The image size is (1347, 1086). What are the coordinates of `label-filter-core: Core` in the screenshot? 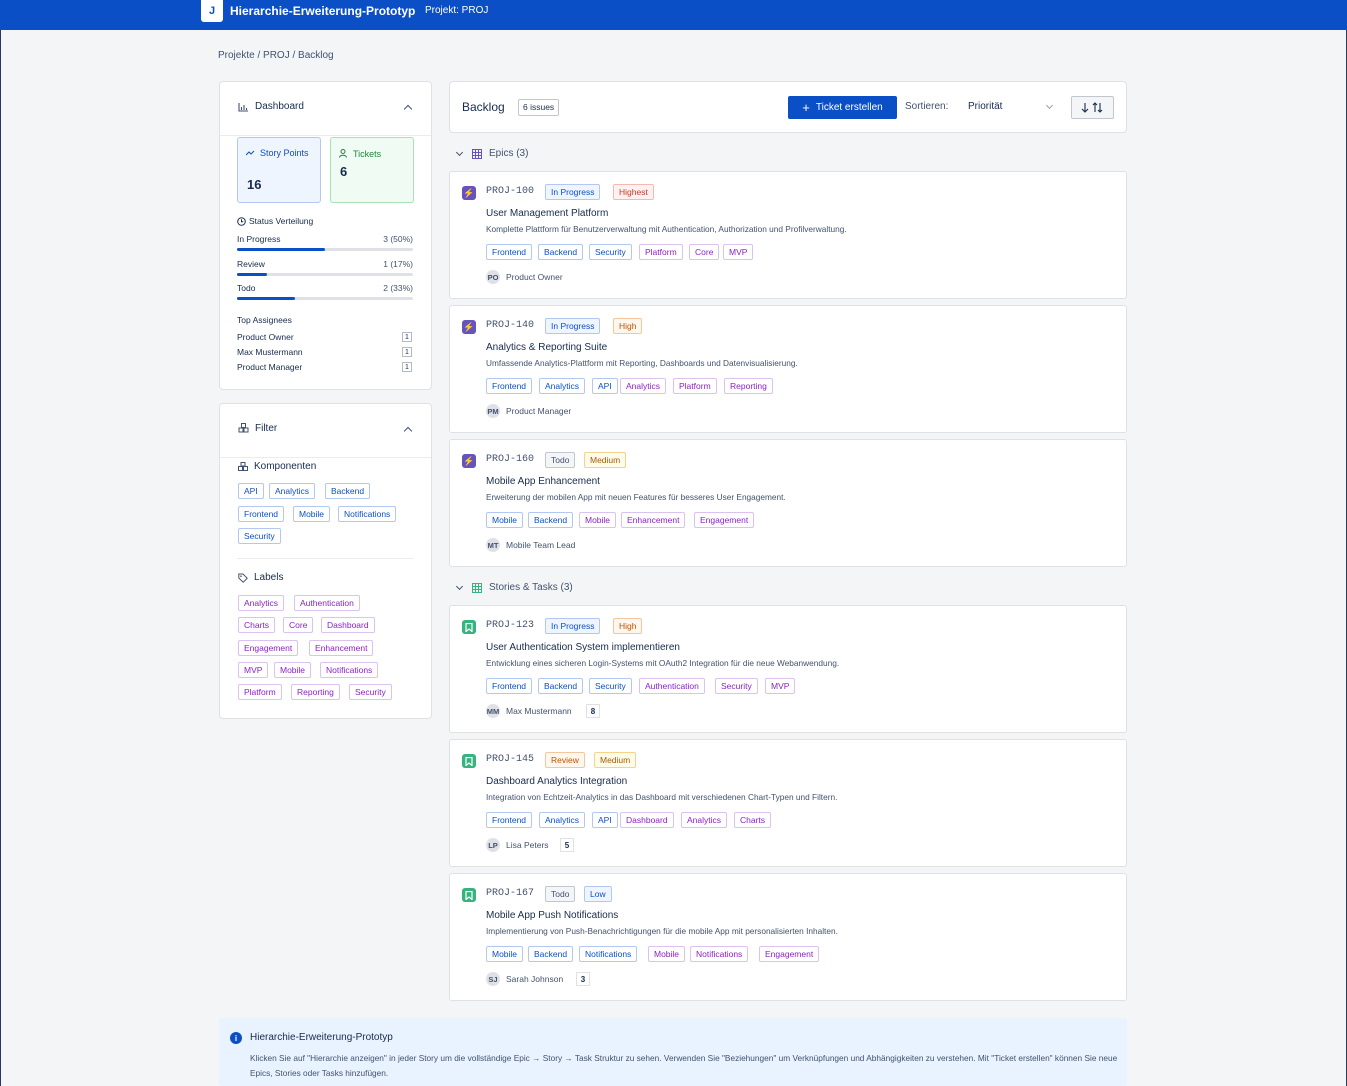 It's located at (298, 625).